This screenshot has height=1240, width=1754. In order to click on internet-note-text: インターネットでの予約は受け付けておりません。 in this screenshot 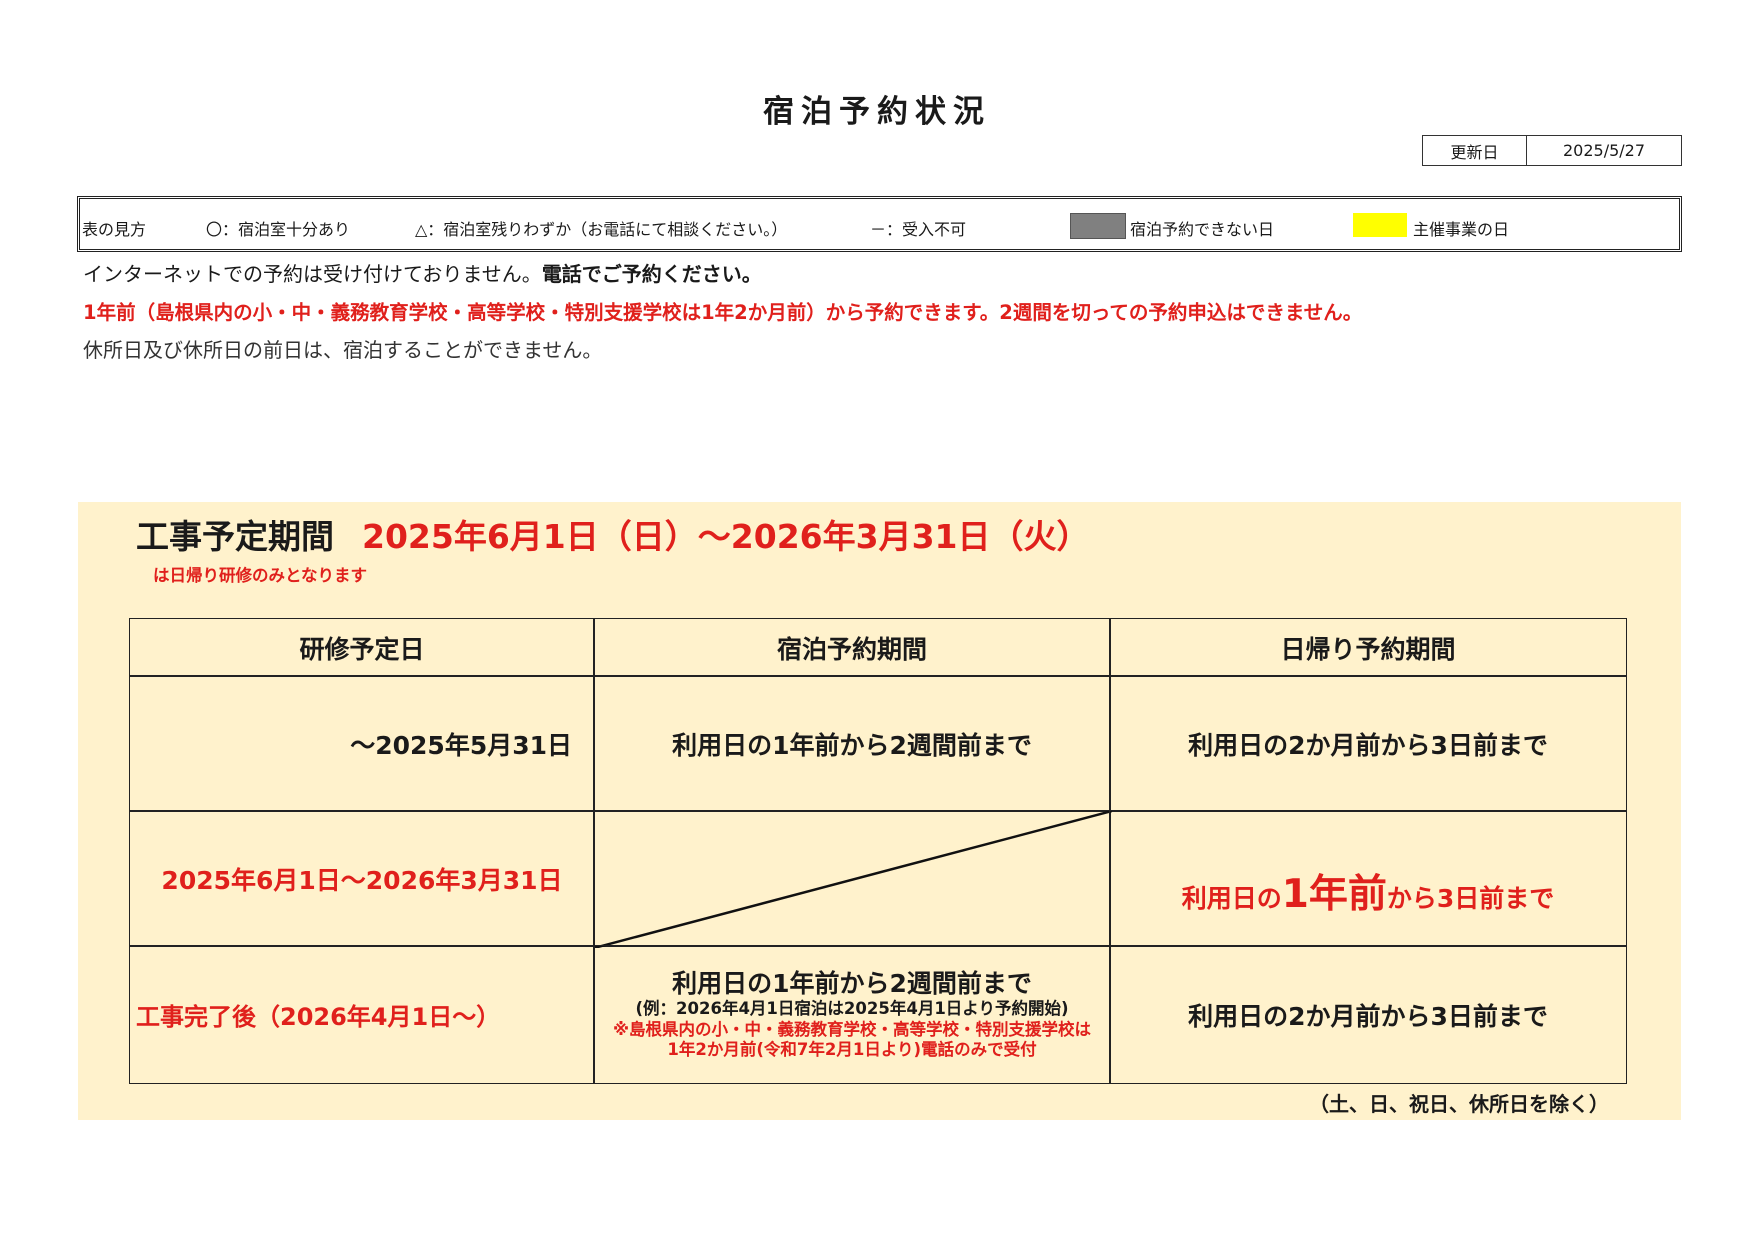, I will do `click(312, 274)`.